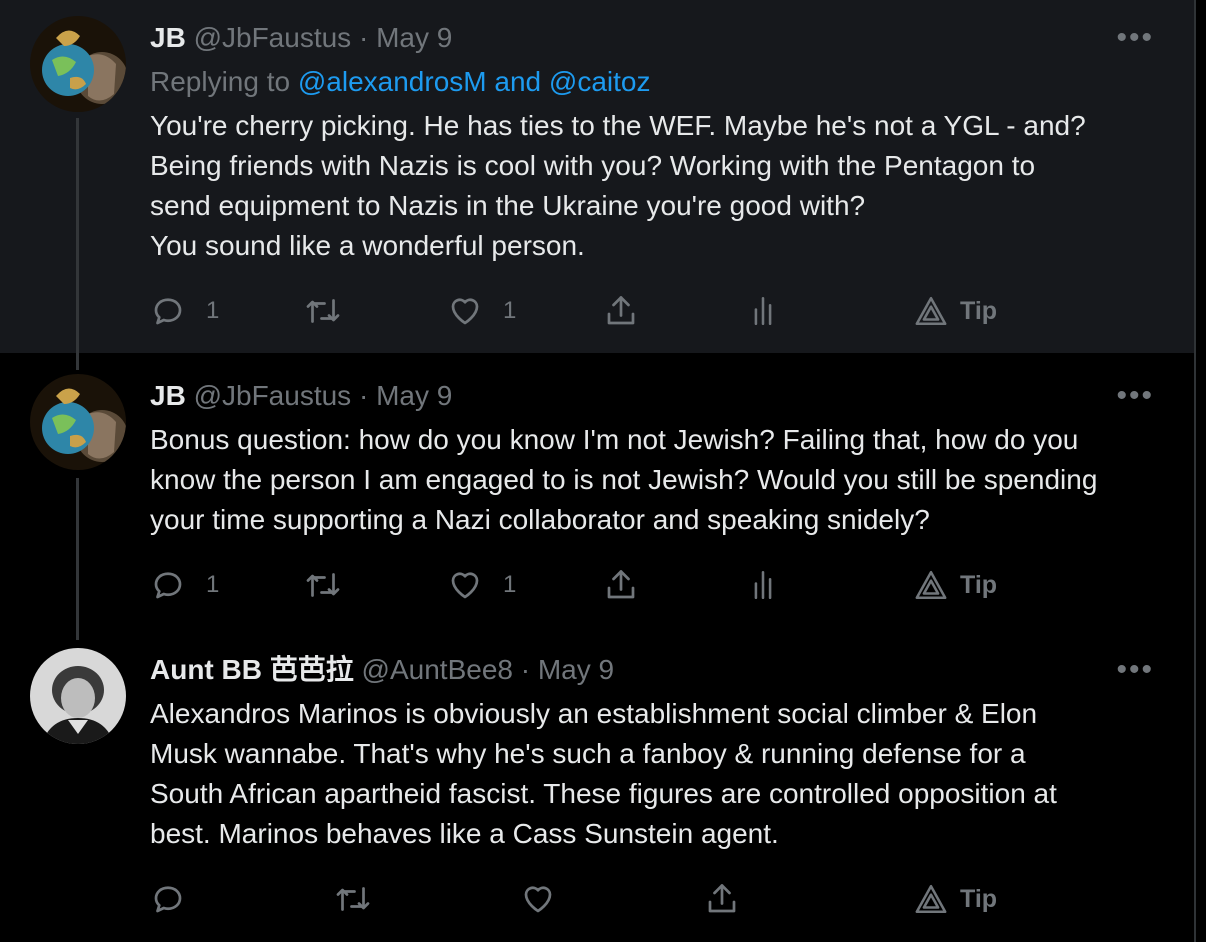 The image size is (1206, 942). What do you see at coordinates (517, 81) in the screenshot?
I see `replying-and: and` at bounding box center [517, 81].